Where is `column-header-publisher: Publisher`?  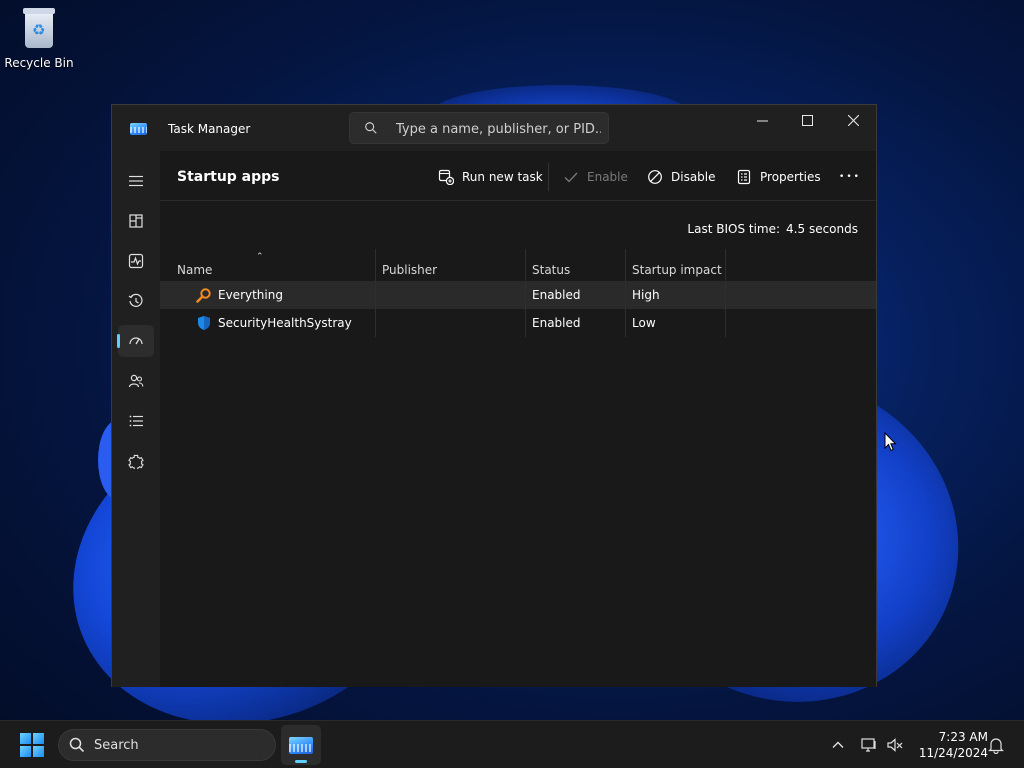 column-header-publisher: Publisher is located at coordinates (451, 265).